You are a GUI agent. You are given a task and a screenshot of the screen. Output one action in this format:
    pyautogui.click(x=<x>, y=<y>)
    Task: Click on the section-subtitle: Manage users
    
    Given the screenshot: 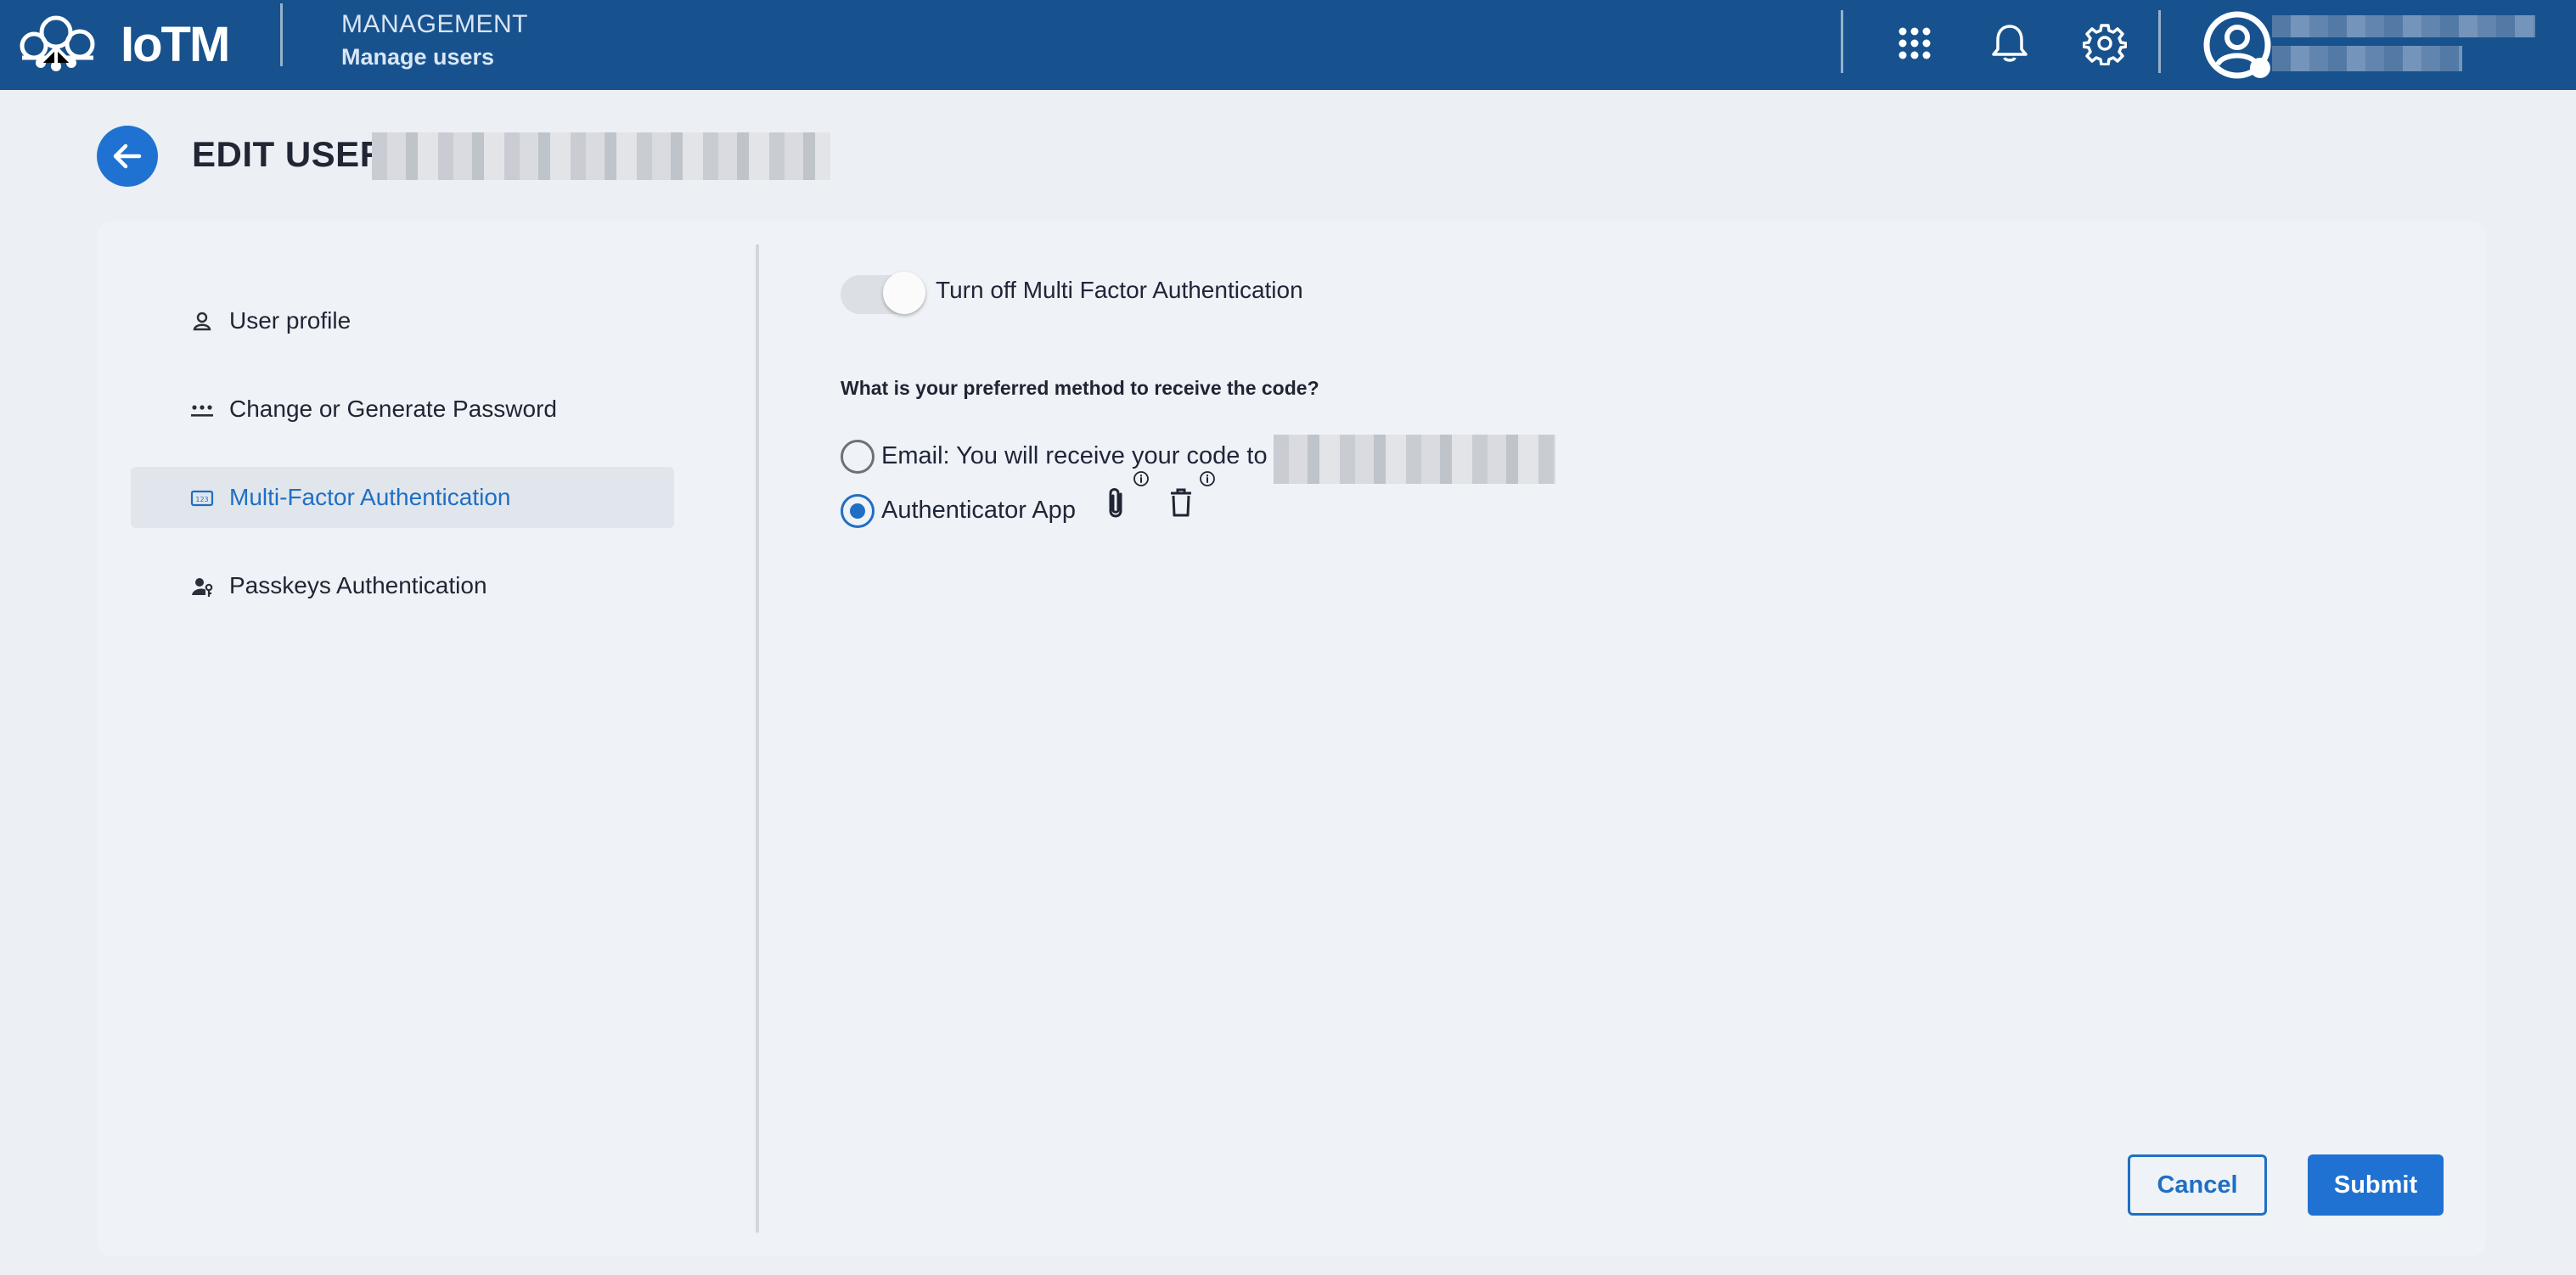 What is the action you would take?
    pyautogui.click(x=418, y=57)
    